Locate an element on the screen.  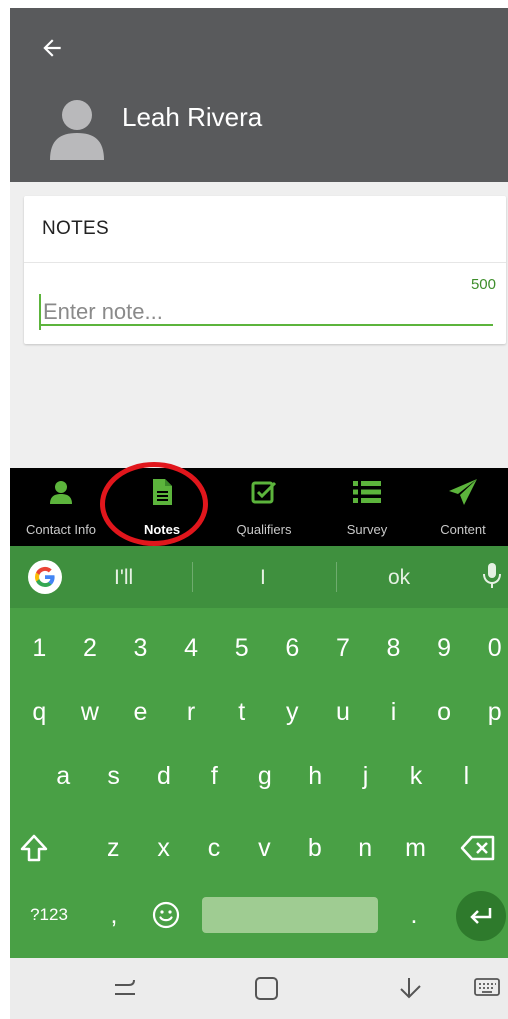
suggestion-1: I'll is located at coordinates (123, 578).